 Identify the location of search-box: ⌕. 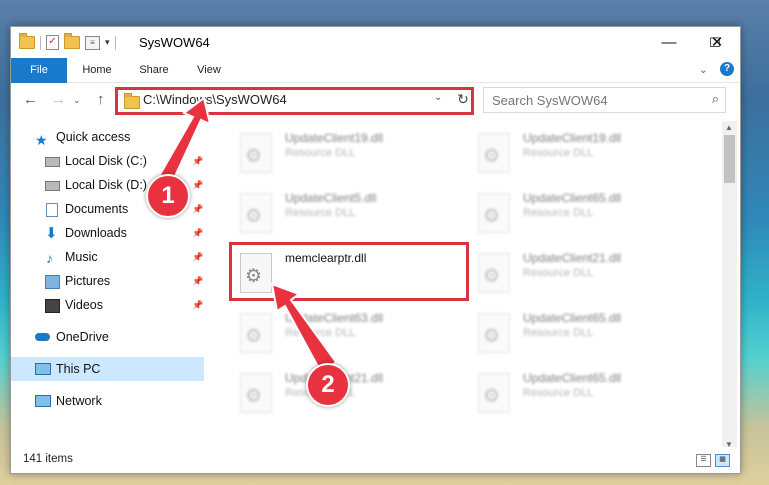
(604, 100).